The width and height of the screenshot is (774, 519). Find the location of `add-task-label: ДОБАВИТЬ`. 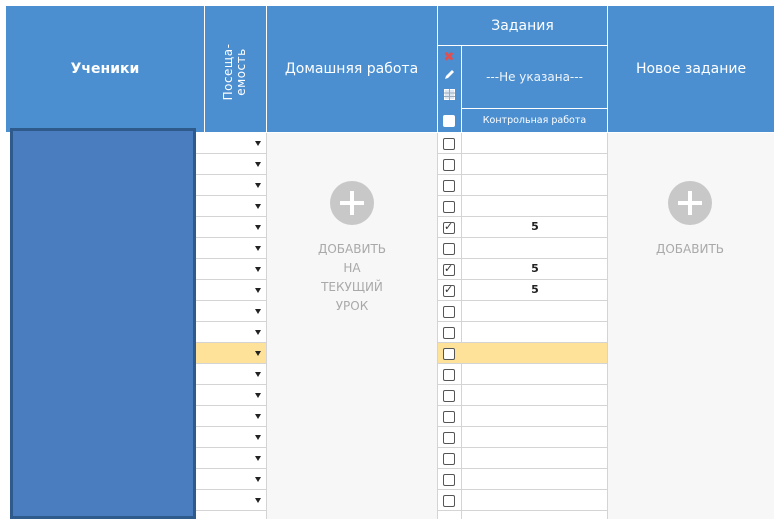

add-task-label: ДОБАВИТЬ is located at coordinates (690, 249).